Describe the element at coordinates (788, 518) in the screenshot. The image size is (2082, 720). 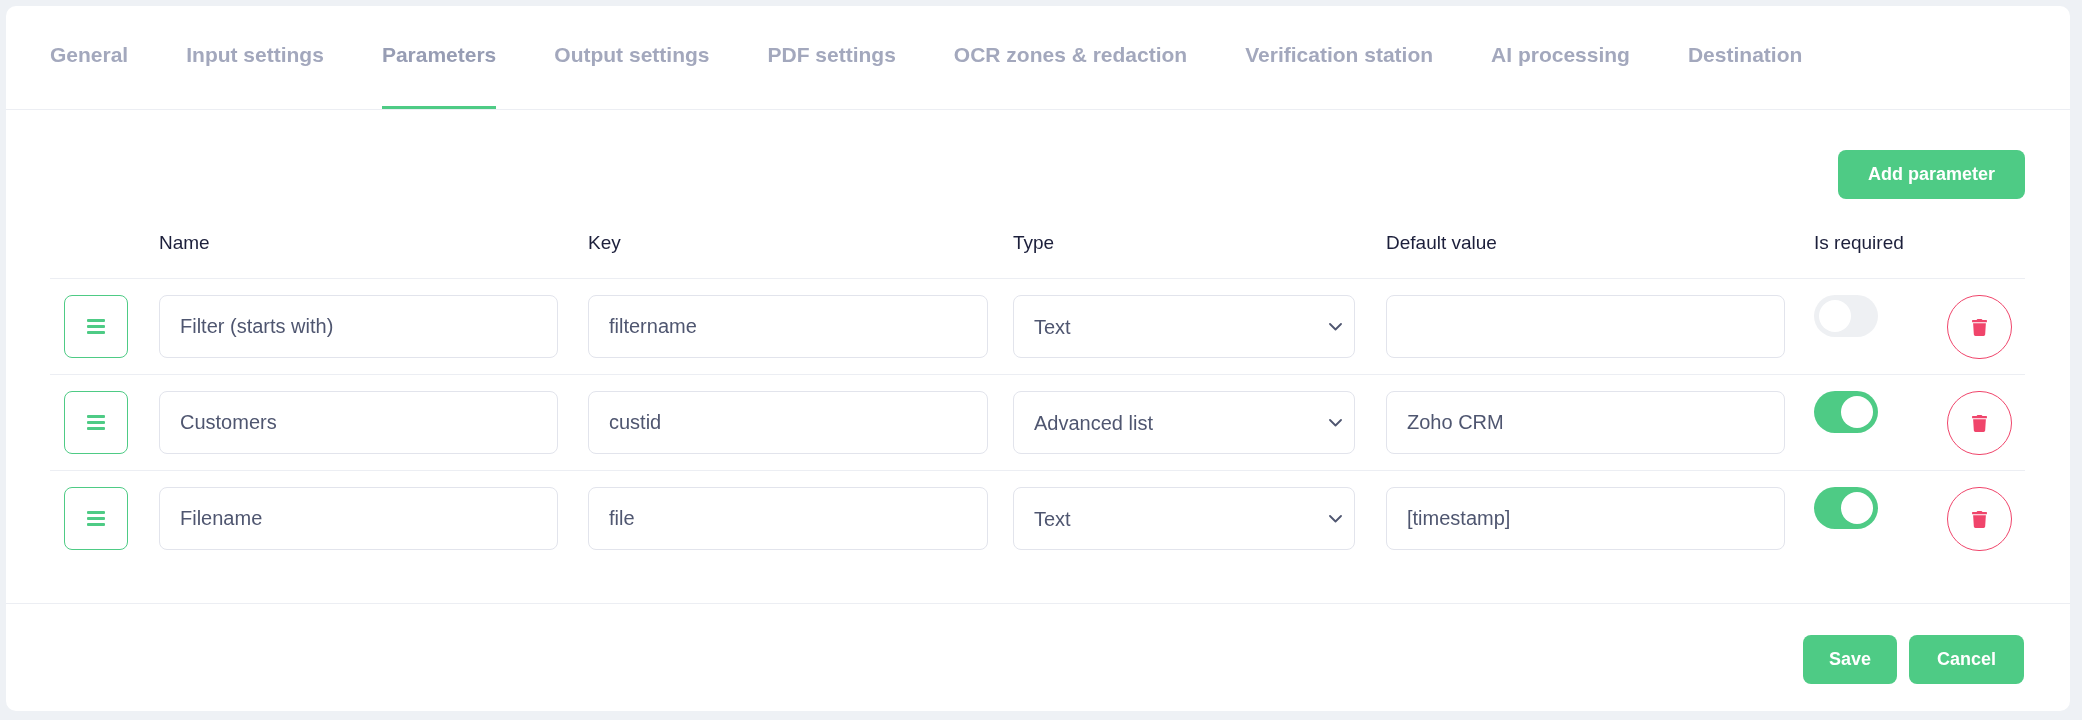
I see `text-field: file` at that location.